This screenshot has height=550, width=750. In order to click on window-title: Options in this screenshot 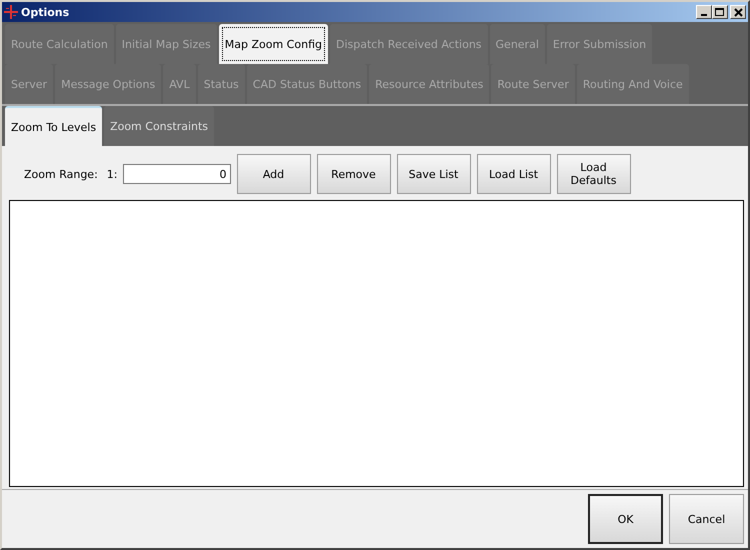, I will do `click(45, 12)`.